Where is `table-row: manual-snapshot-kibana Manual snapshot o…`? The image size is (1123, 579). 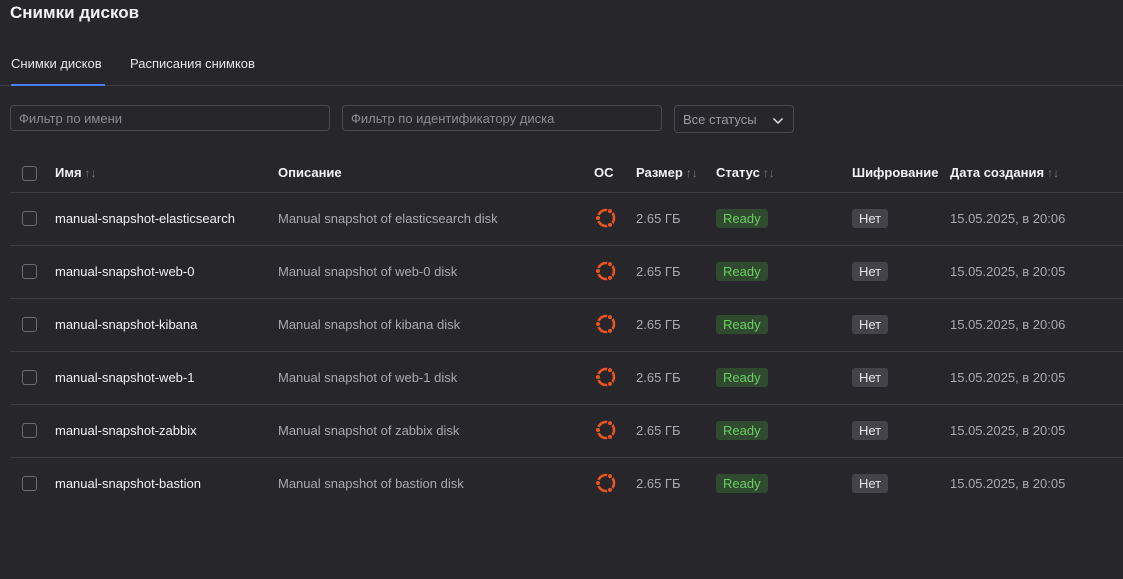 table-row: manual-snapshot-kibana Manual snapshot o… is located at coordinates (566, 325).